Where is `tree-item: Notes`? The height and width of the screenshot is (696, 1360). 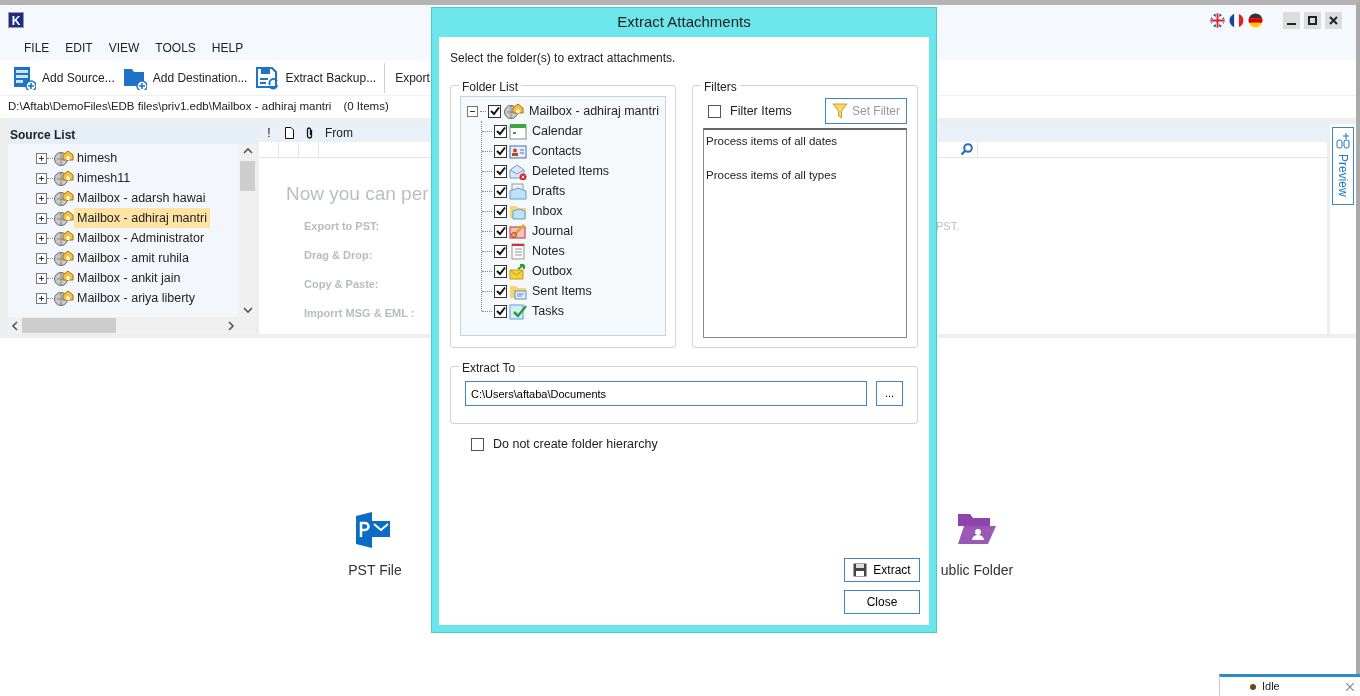
tree-item: Notes is located at coordinates (547, 251).